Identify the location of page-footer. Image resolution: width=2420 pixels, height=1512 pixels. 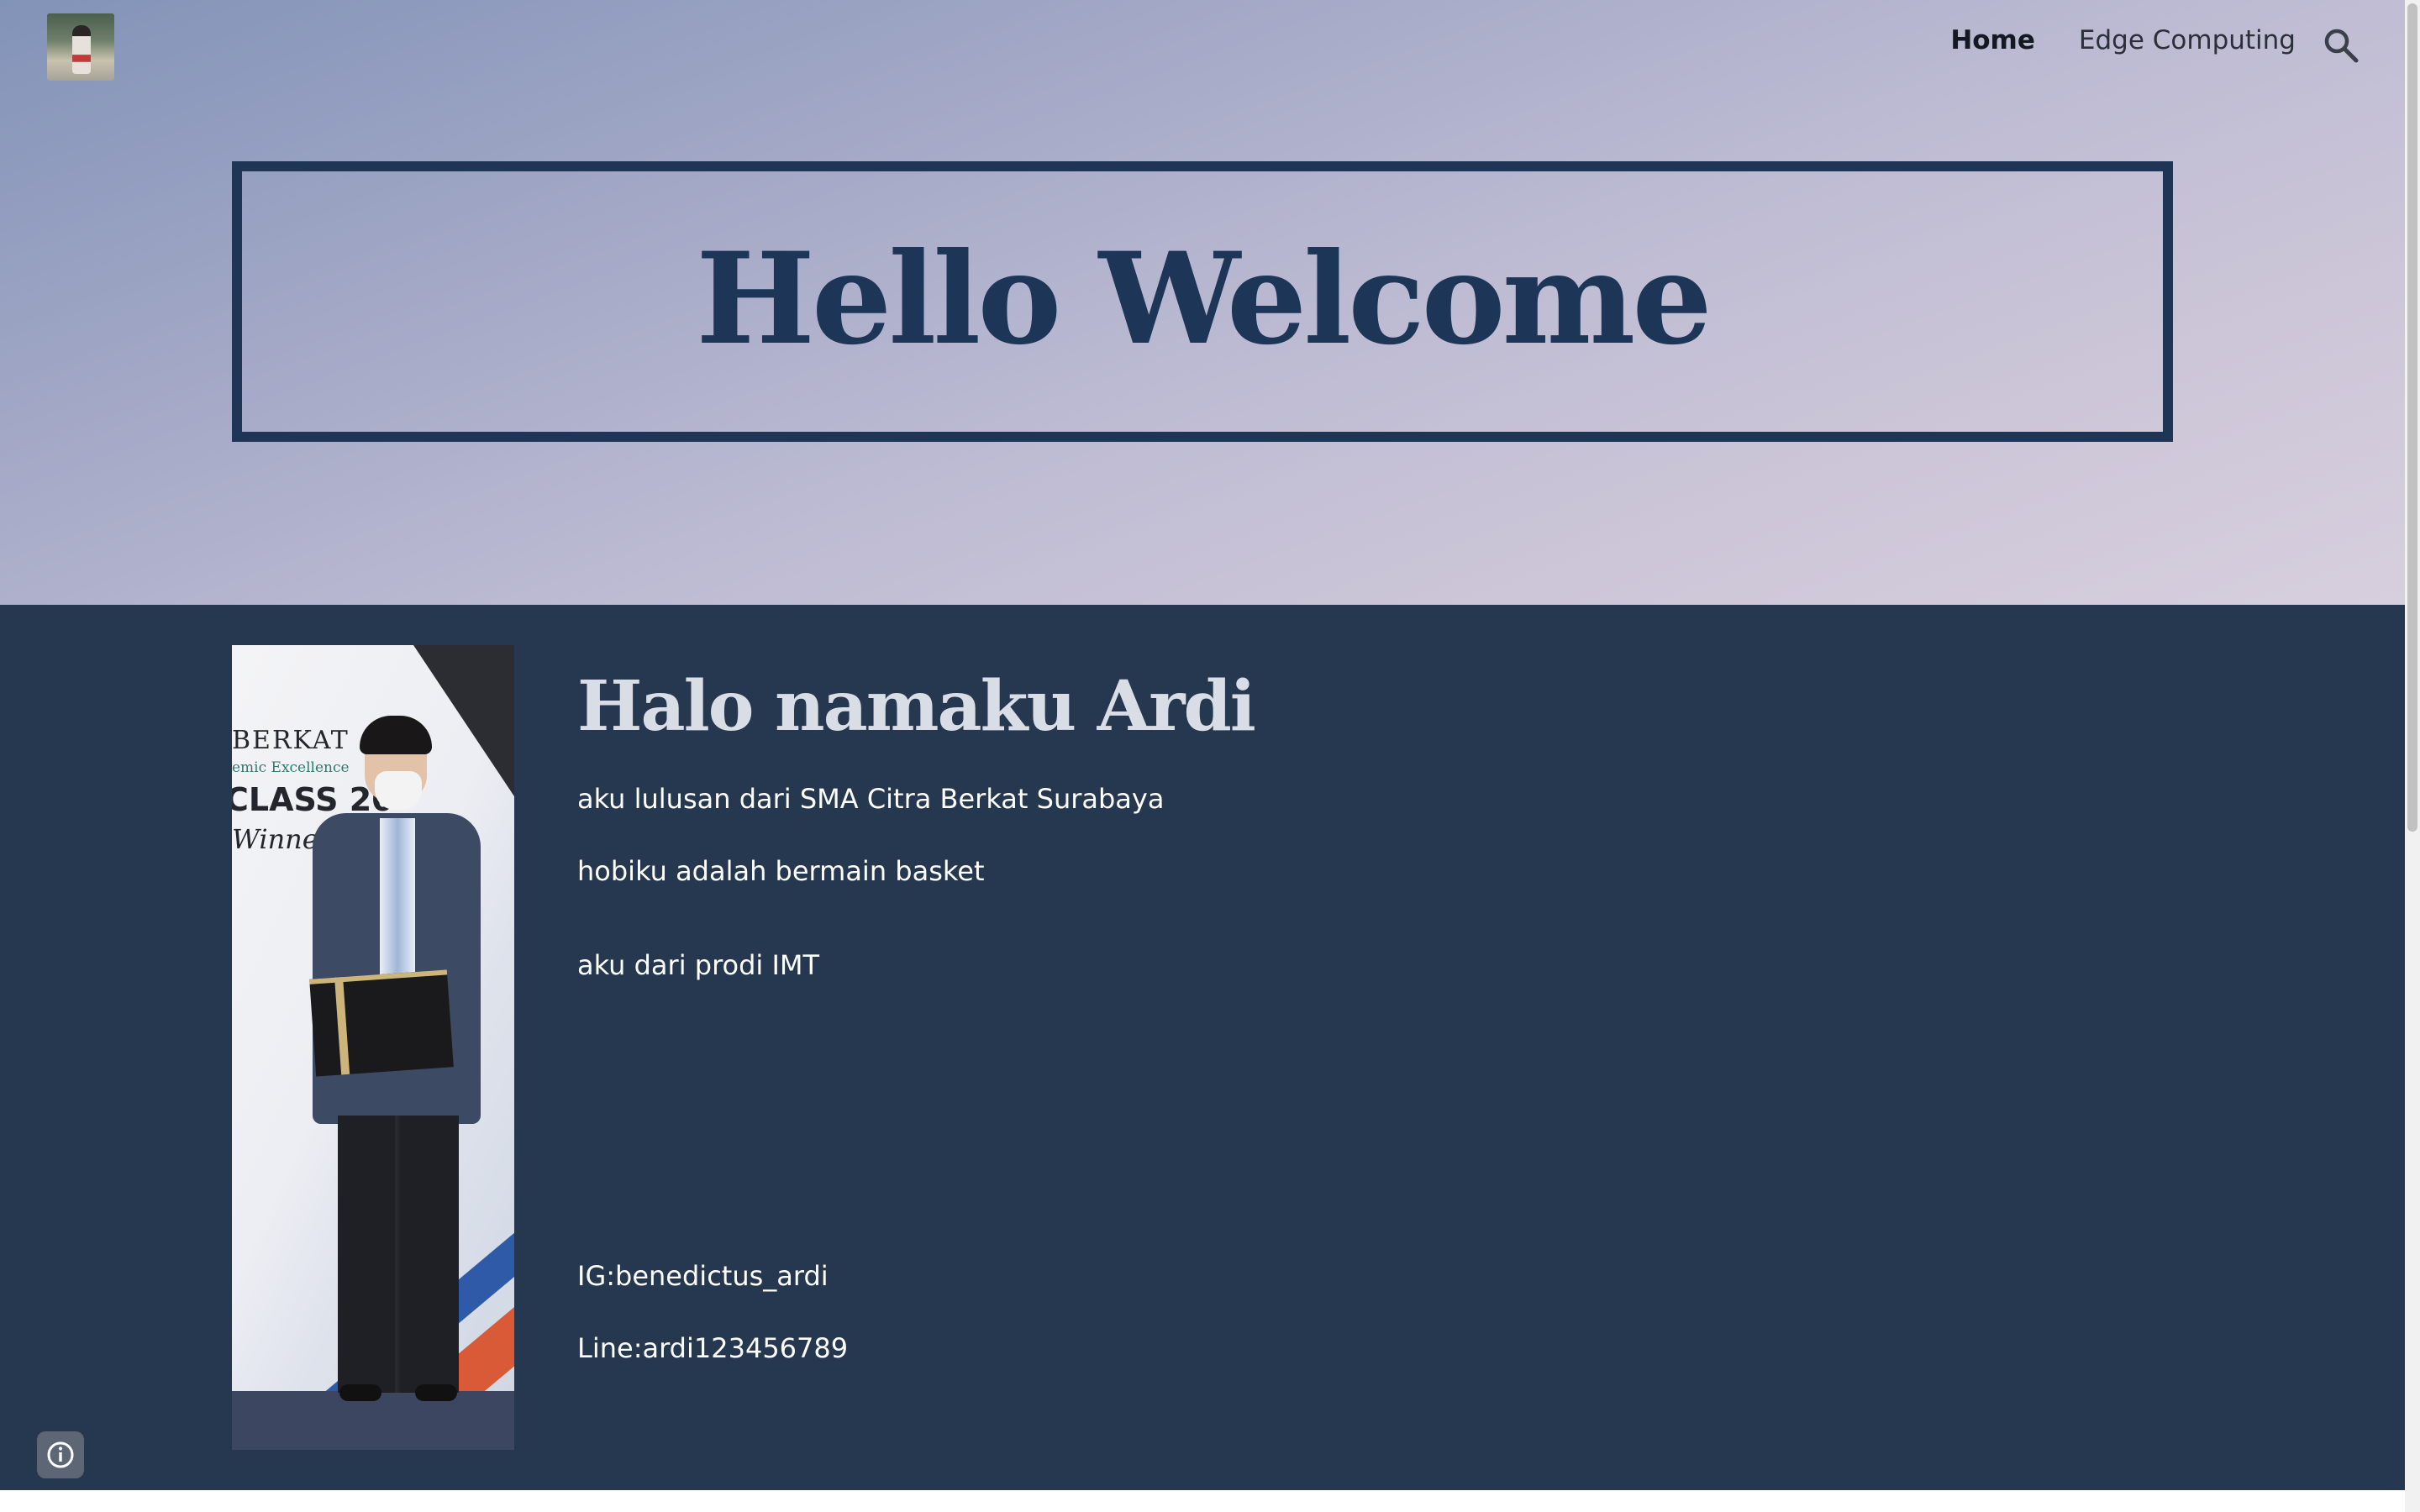
(1202, 1501).